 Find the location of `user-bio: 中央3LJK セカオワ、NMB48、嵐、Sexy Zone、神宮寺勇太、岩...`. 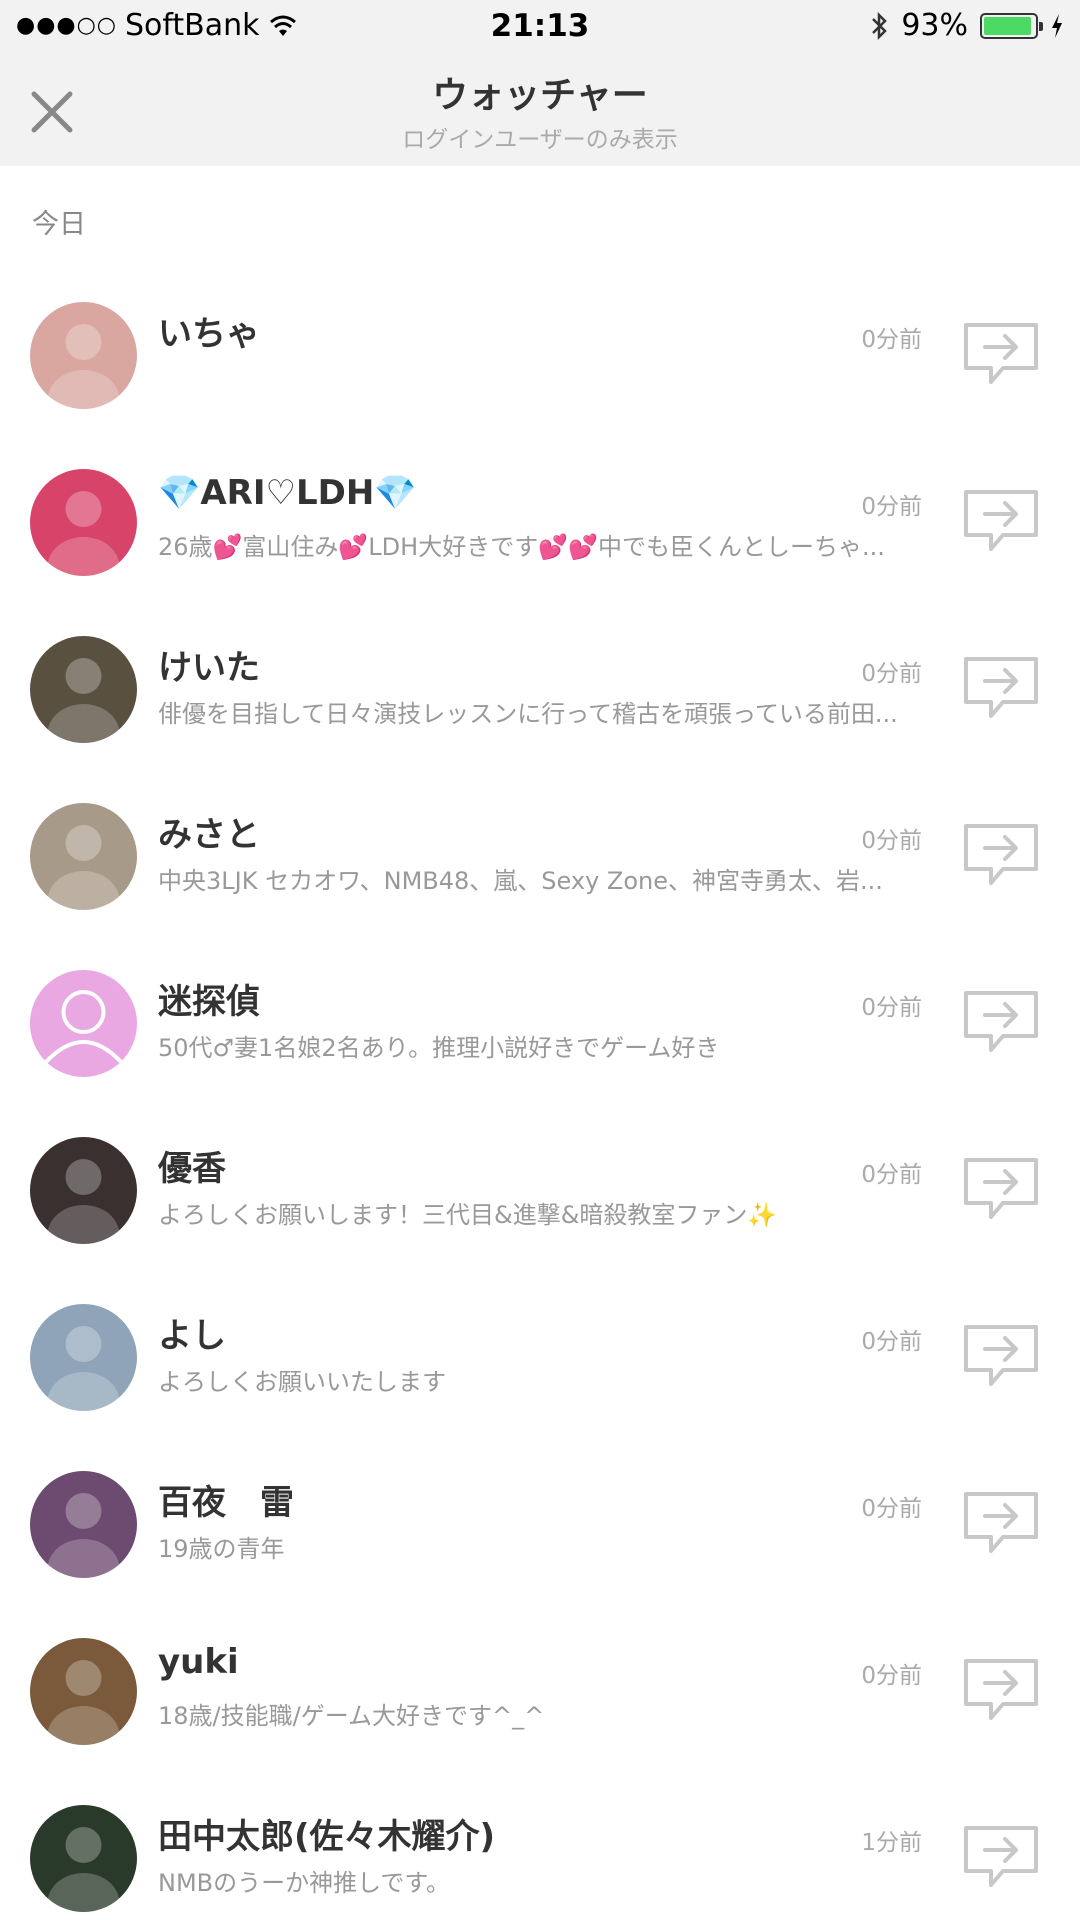

user-bio: 中央3LJK セカオワ、NMB48、嵐、Sexy Zone、神宮寺勇太、岩... is located at coordinates (520, 881).